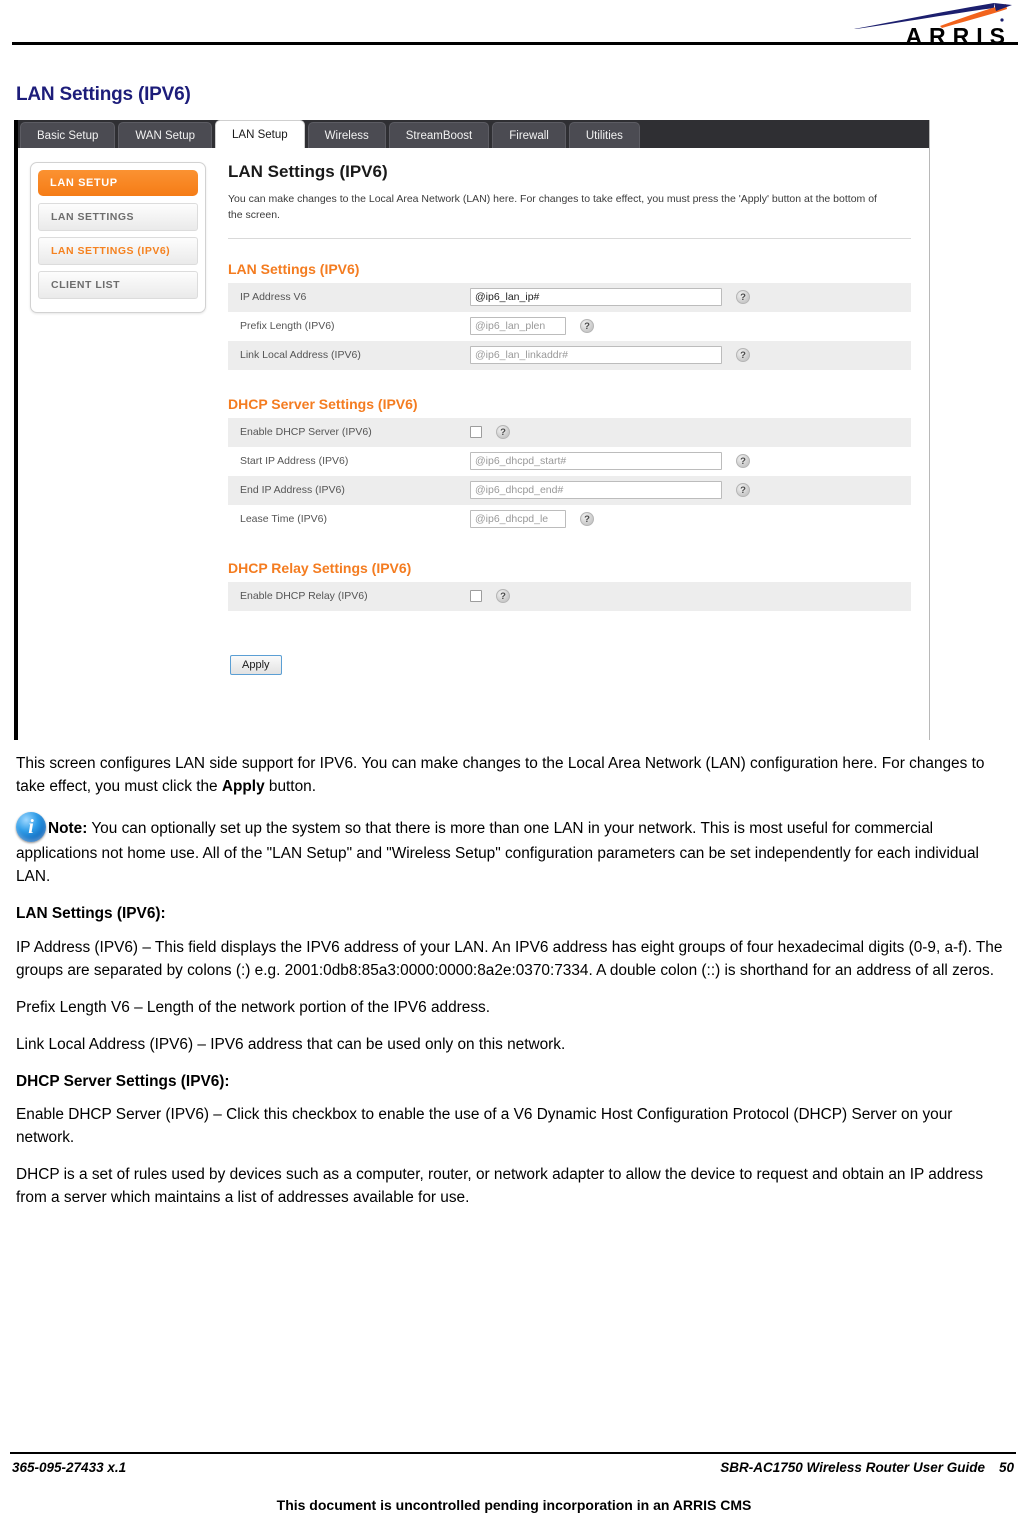 This screenshot has height=1529, width=1028. Describe the element at coordinates (256, 664) in the screenshot. I see `apply-button: Apply` at that location.